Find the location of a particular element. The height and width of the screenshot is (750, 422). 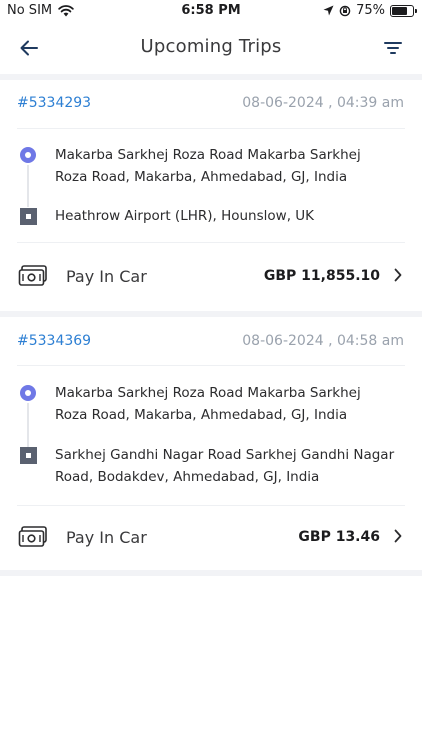

location-arrow-icon is located at coordinates (328, 10).